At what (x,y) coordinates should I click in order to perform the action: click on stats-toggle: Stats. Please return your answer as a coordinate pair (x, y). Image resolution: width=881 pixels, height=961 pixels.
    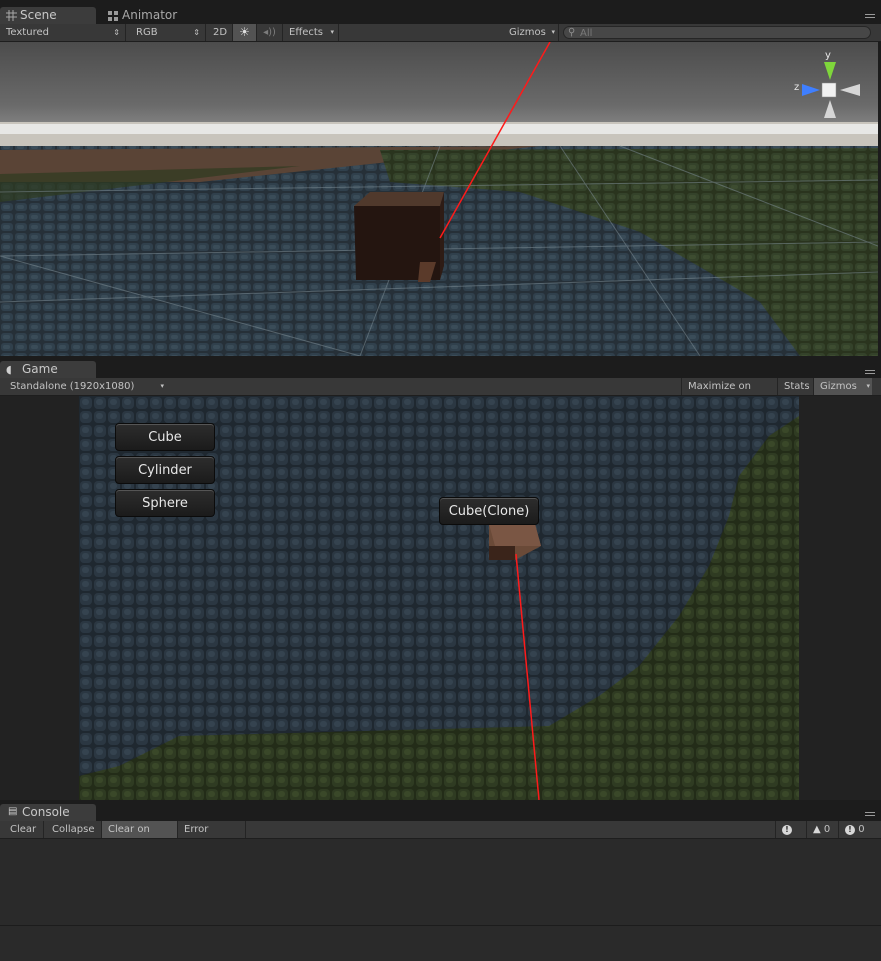
    Looking at the image, I should click on (796, 386).